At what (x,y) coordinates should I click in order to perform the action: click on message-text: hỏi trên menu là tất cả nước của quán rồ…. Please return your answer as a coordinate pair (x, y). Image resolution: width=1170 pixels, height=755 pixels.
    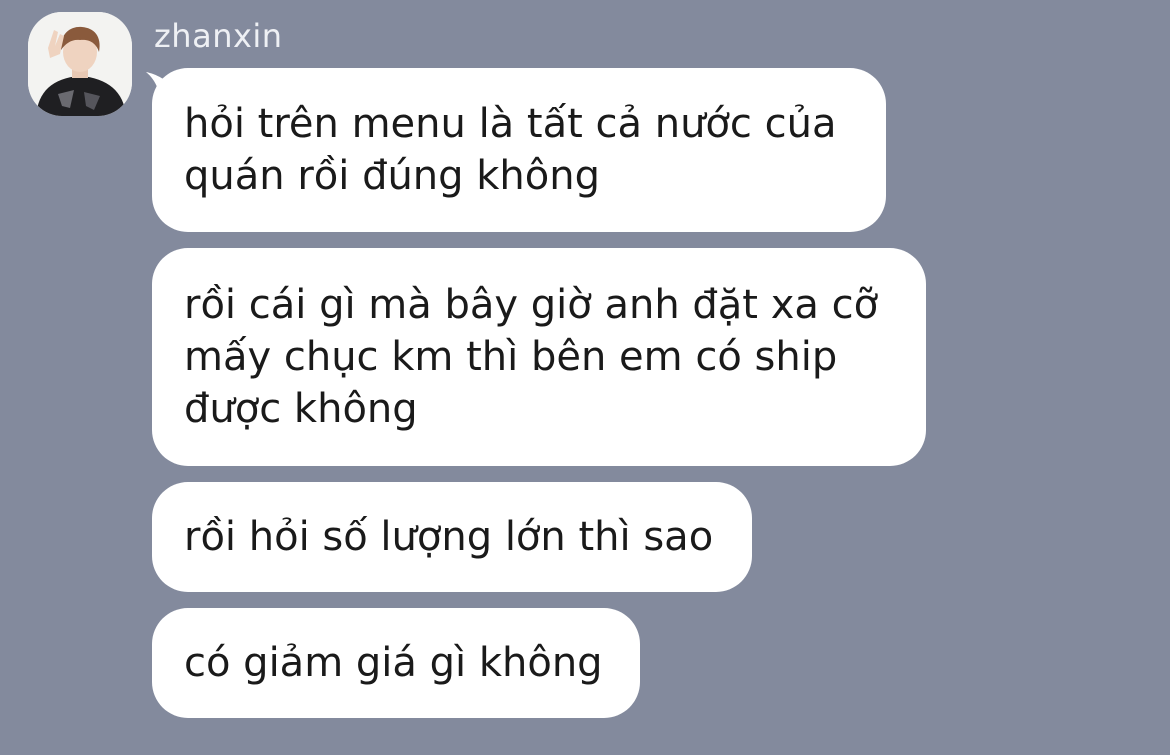
    Looking at the image, I should click on (510, 150).